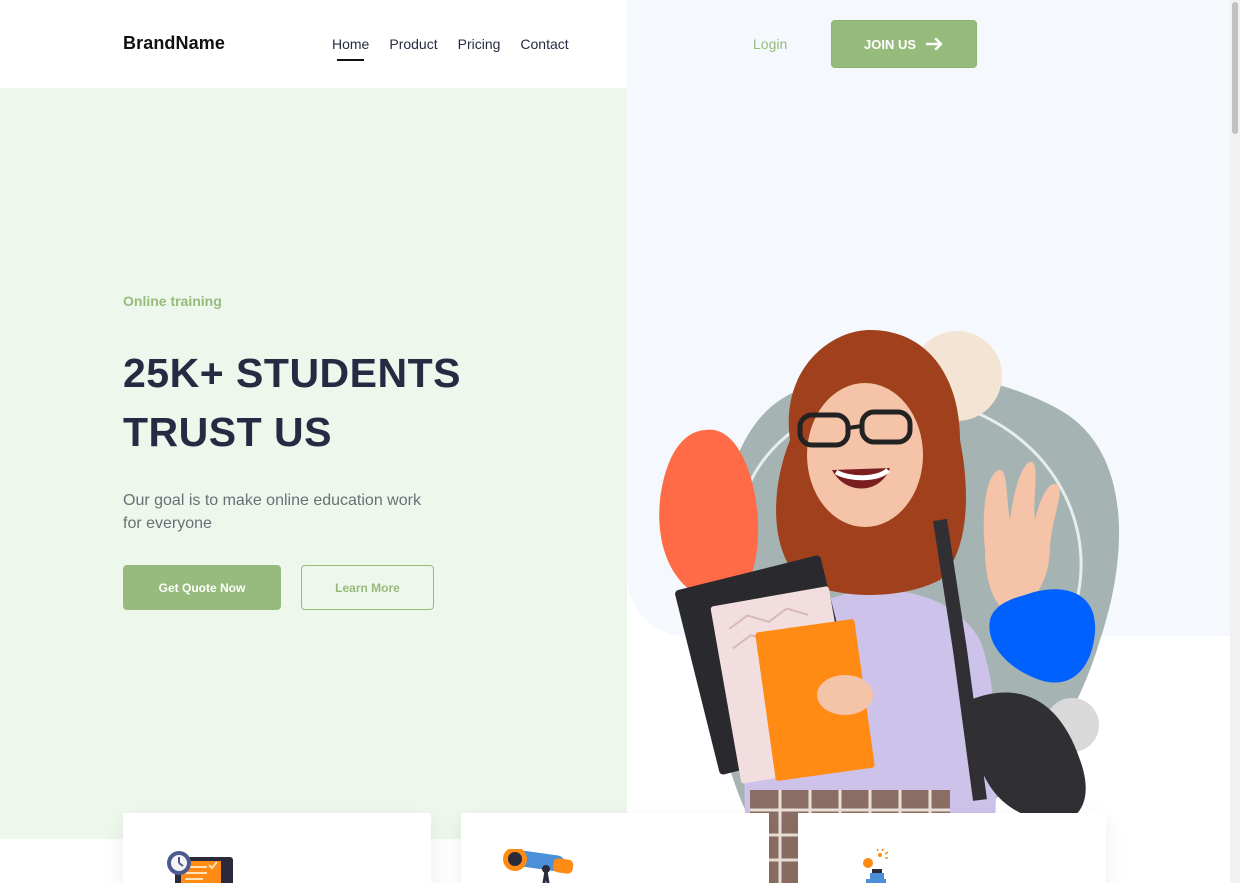 The image size is (1240, 883). Describe the element at coordinates (934, 44) in the screenshot. I see `arrow-right-icon` at that location.